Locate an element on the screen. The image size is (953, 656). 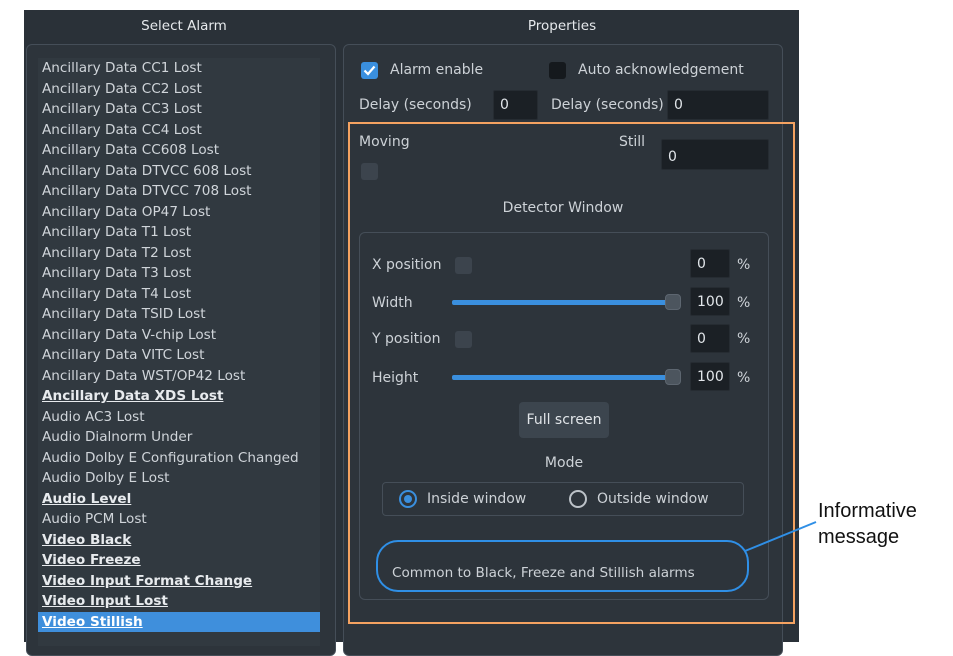
alarm-list-item: Ancillary Data V-chip Lost is located at coordinates (179, 335).